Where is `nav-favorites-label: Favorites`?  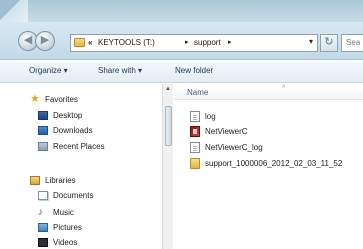
nav-favorites-label: Favorites is located at coordinates (61, 99).